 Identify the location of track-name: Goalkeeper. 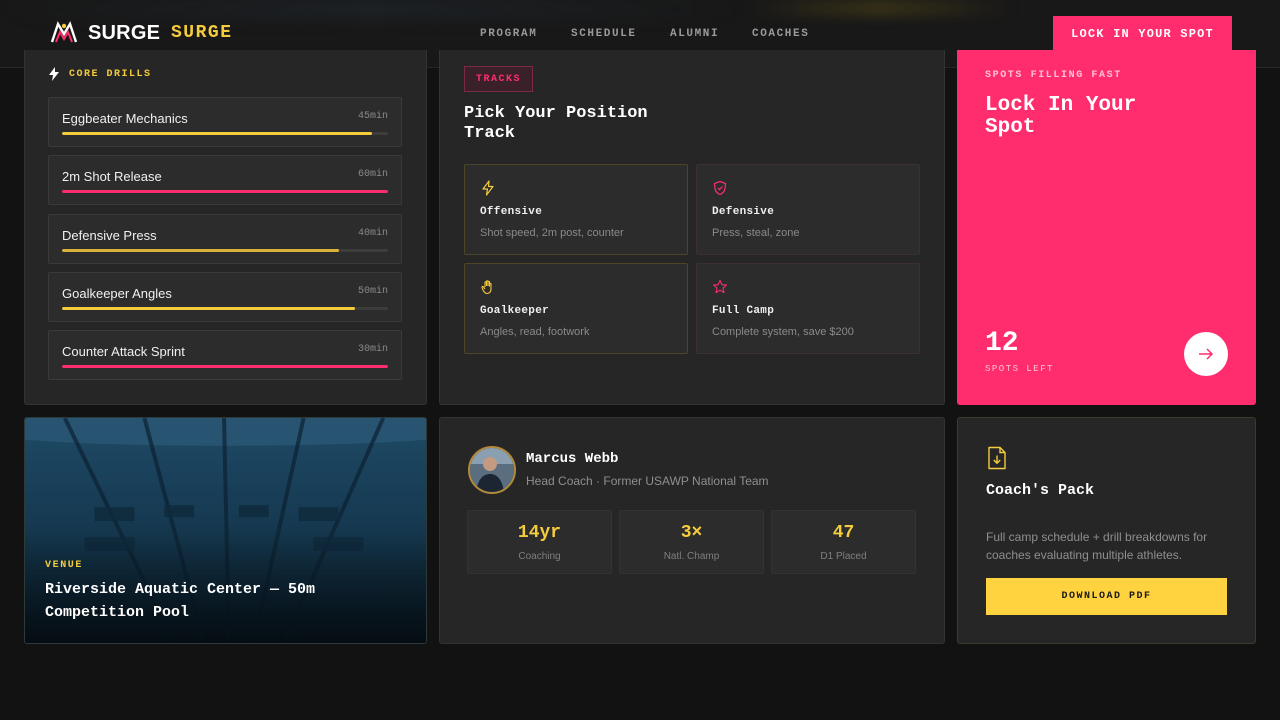
(515, 311).